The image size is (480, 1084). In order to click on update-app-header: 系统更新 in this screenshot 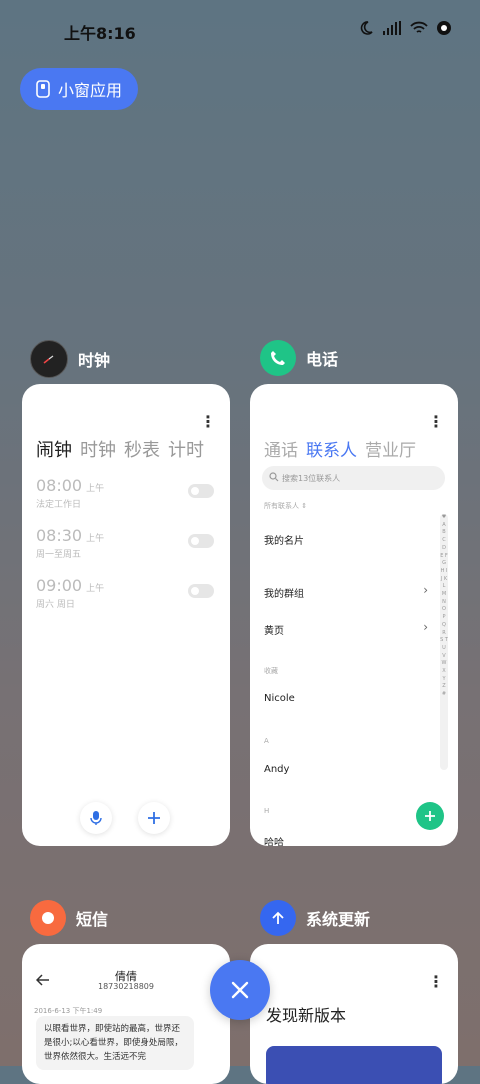, I will do `click(315, 918)`.